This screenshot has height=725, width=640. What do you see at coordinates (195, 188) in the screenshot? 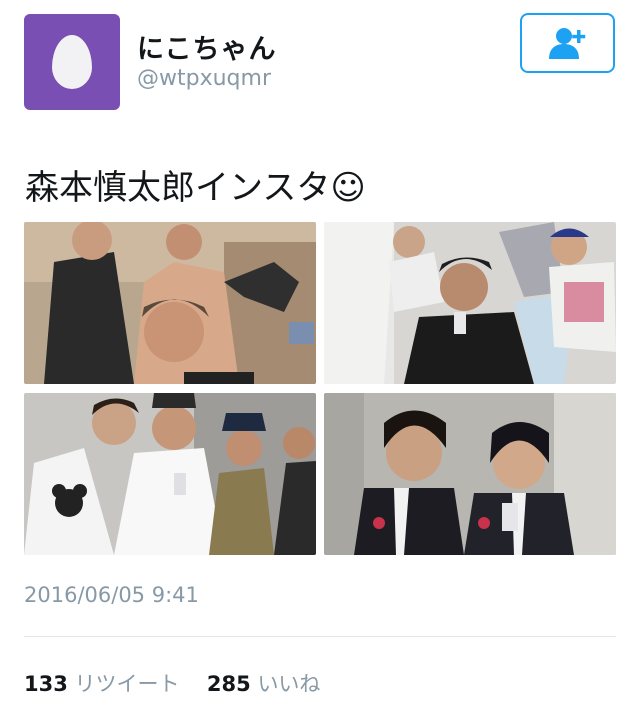
I see `tweet-text: 森本慎太郎インスタ☺` at bounding box center [195, 188].